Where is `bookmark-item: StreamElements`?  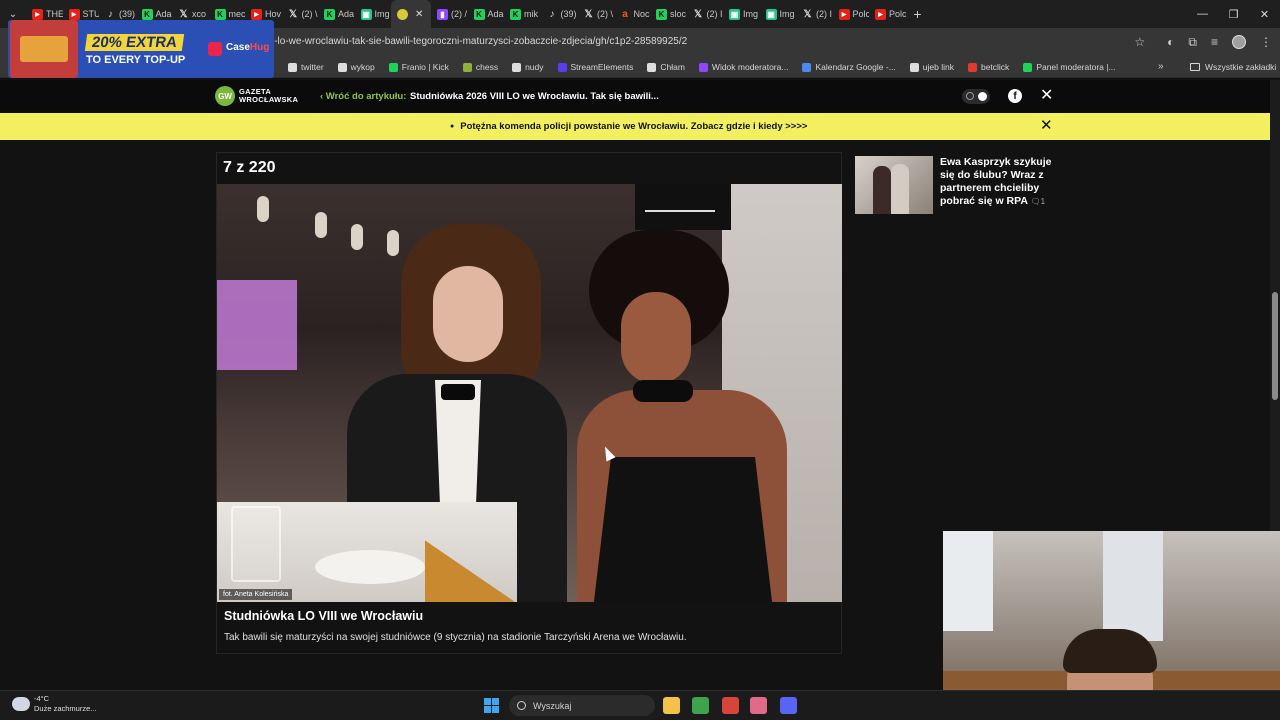 bookmark-item: StreamElements is located at coordinates (595, 67).